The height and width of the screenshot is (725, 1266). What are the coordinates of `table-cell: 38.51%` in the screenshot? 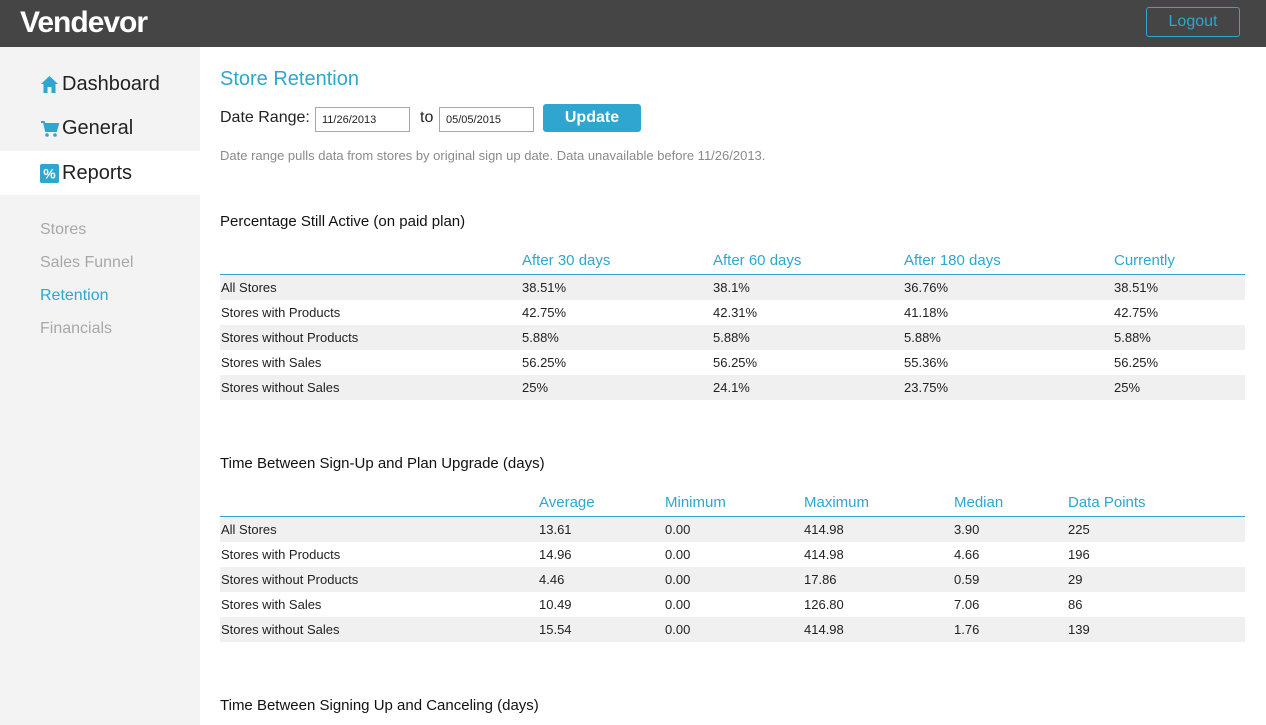 It's located at (1136, 287).